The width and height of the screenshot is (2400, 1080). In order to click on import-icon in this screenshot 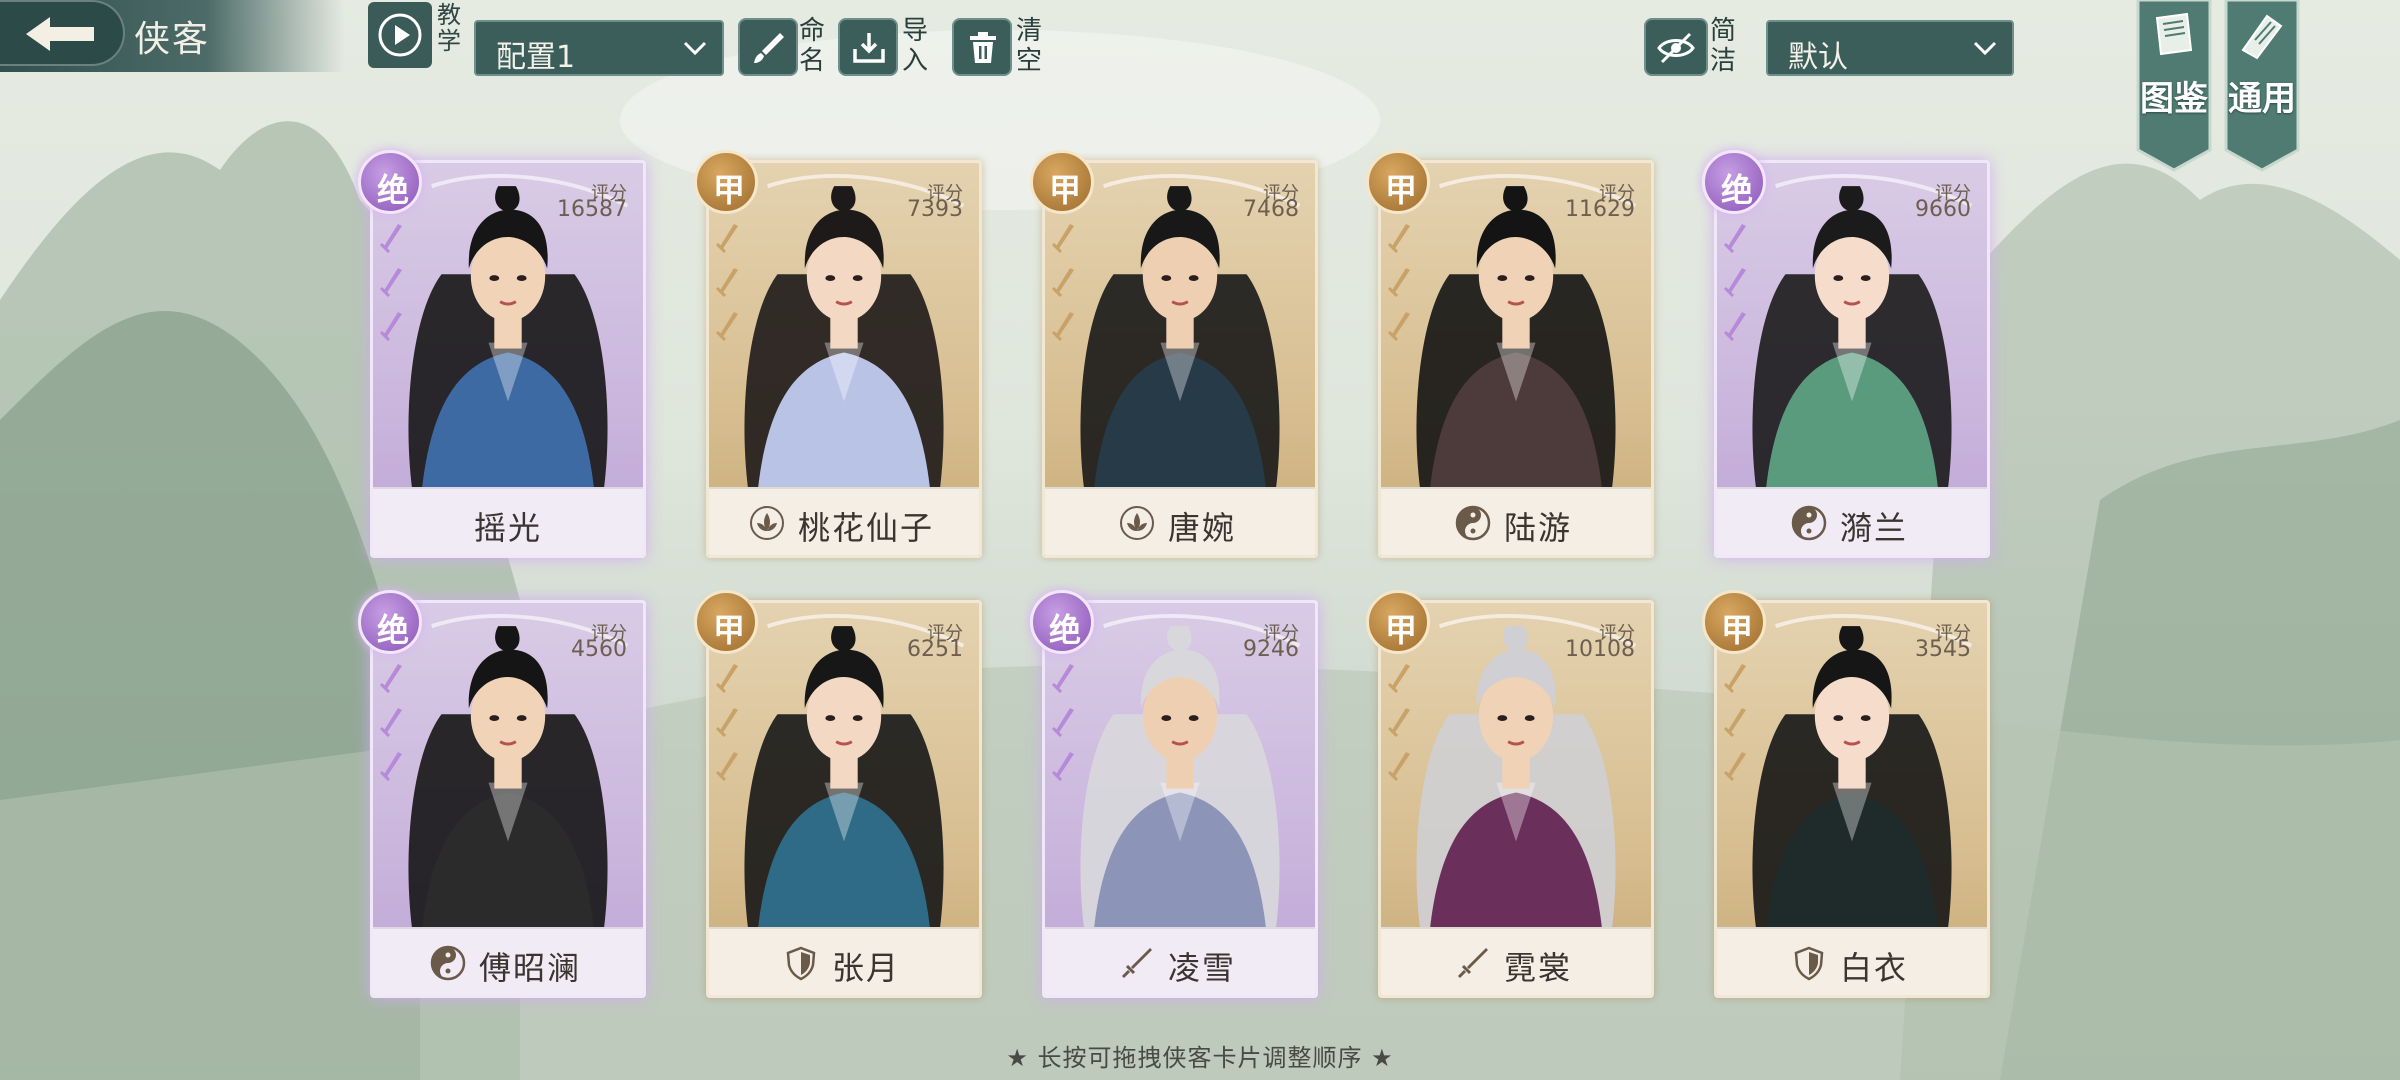, I will do `click(869, 48)`.